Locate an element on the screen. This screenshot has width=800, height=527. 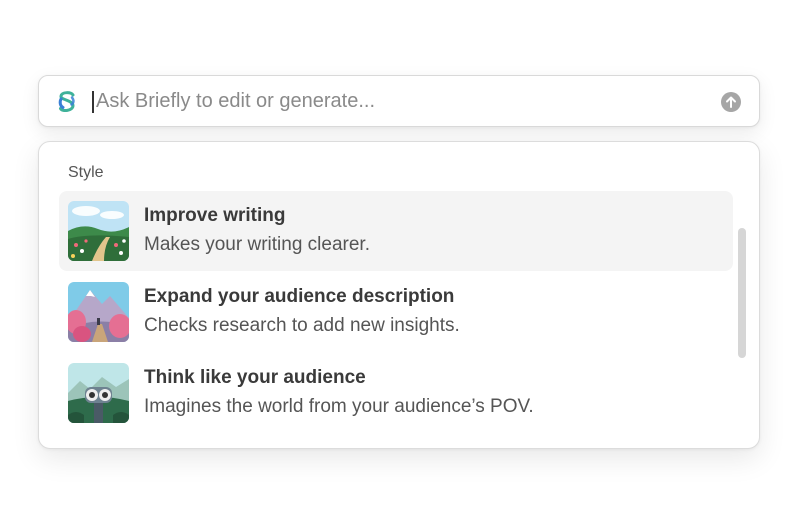
section-label: Style is located at coordinates (86, 172).